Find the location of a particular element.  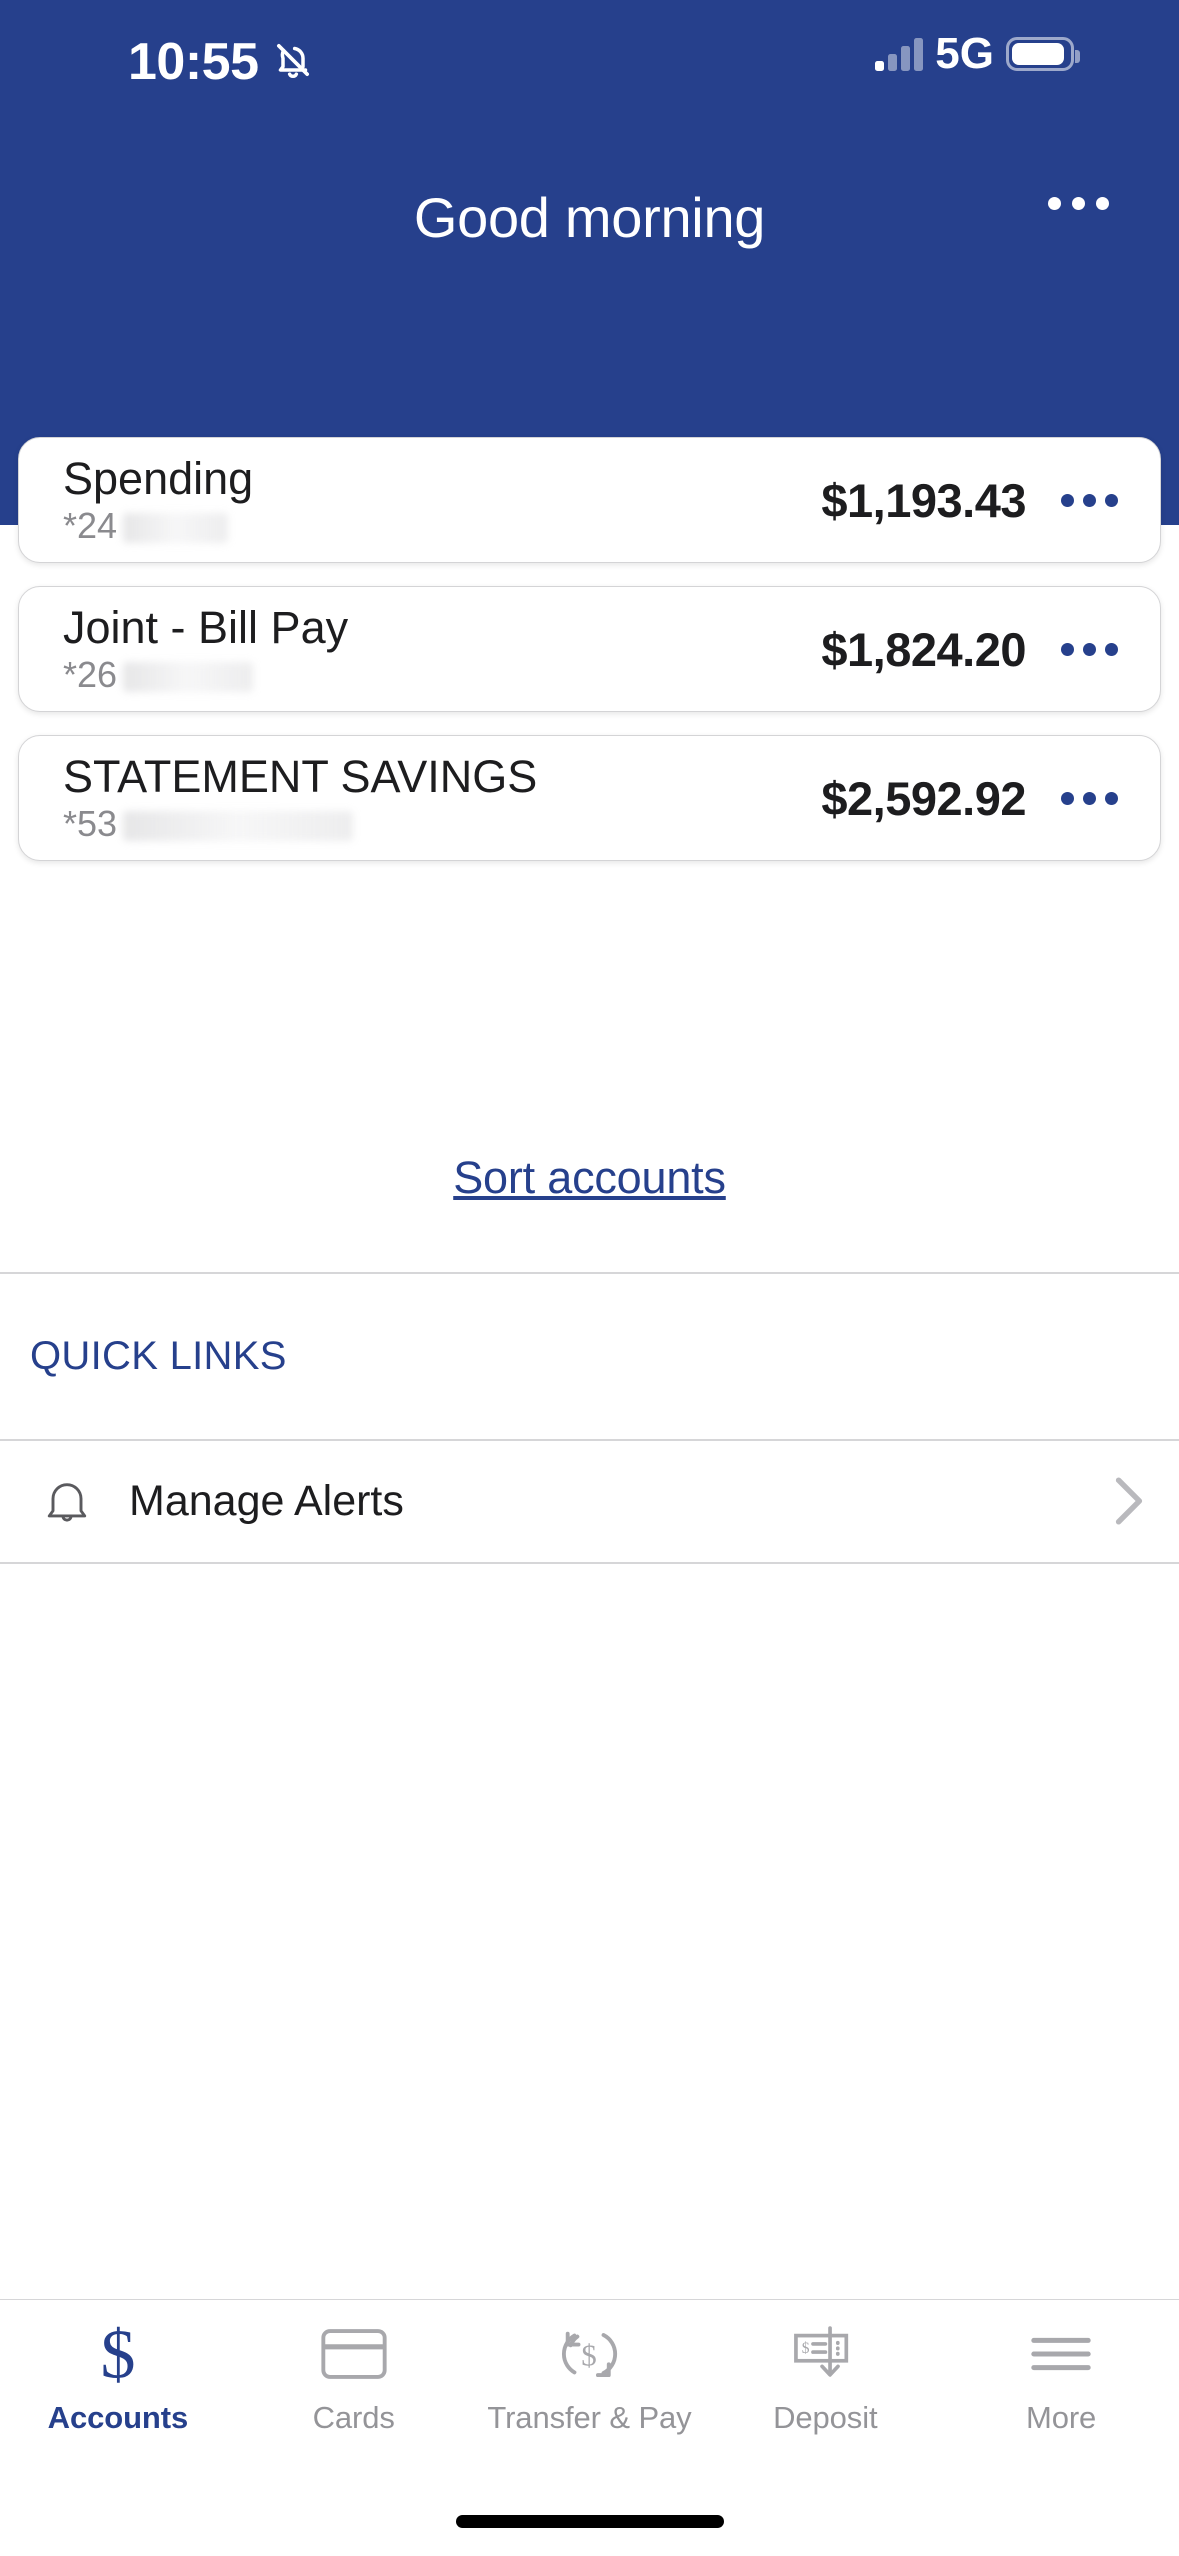

cellular-bars-icon is located at coordinates (899, 54).